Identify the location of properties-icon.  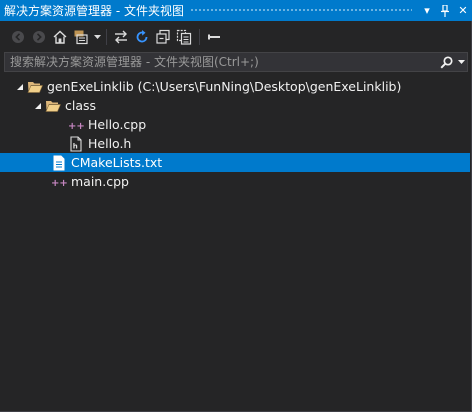
(214, 37).